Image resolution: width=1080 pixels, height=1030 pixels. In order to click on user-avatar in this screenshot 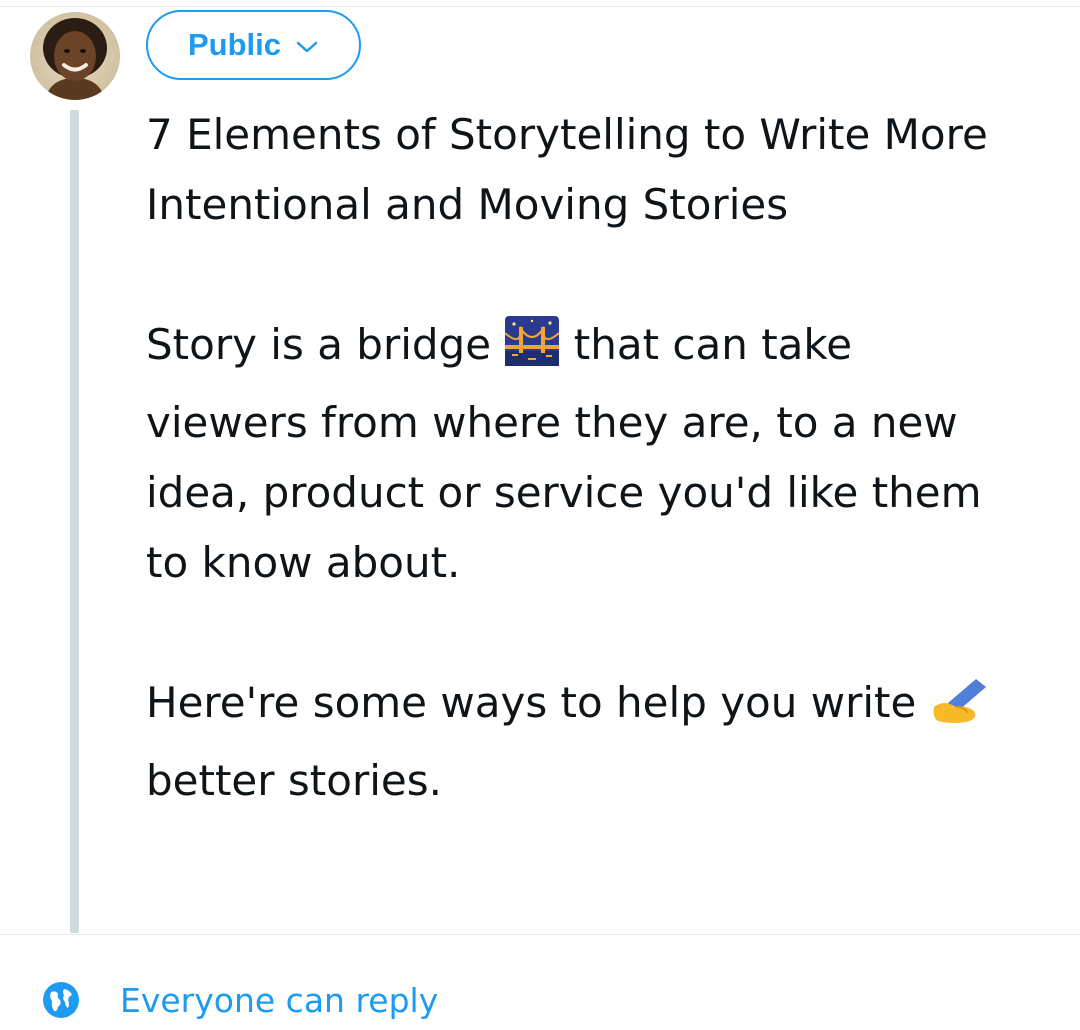, I will do `click(75, 56)`.